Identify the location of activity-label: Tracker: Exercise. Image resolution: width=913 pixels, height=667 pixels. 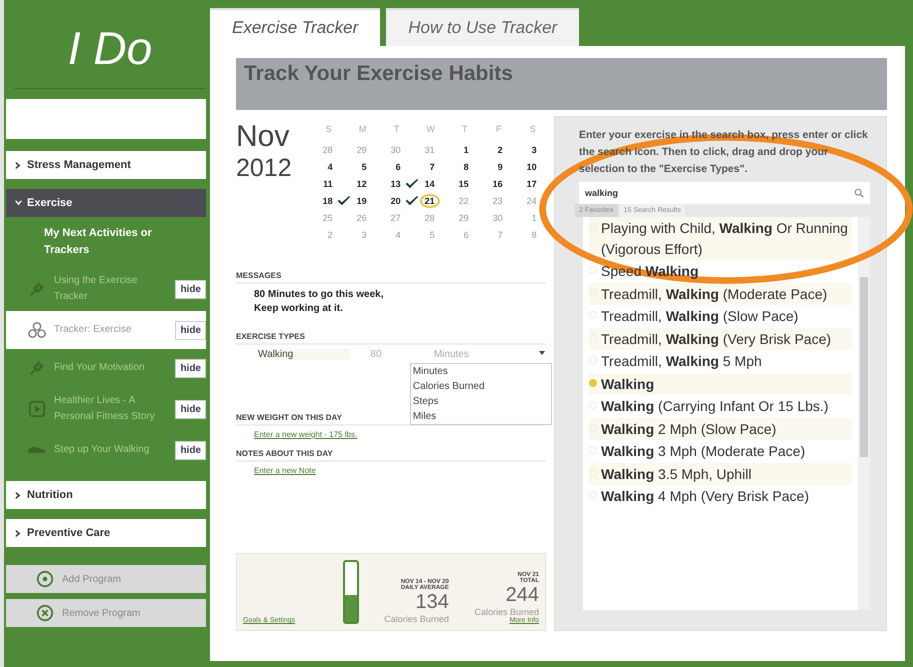
(93, 330).